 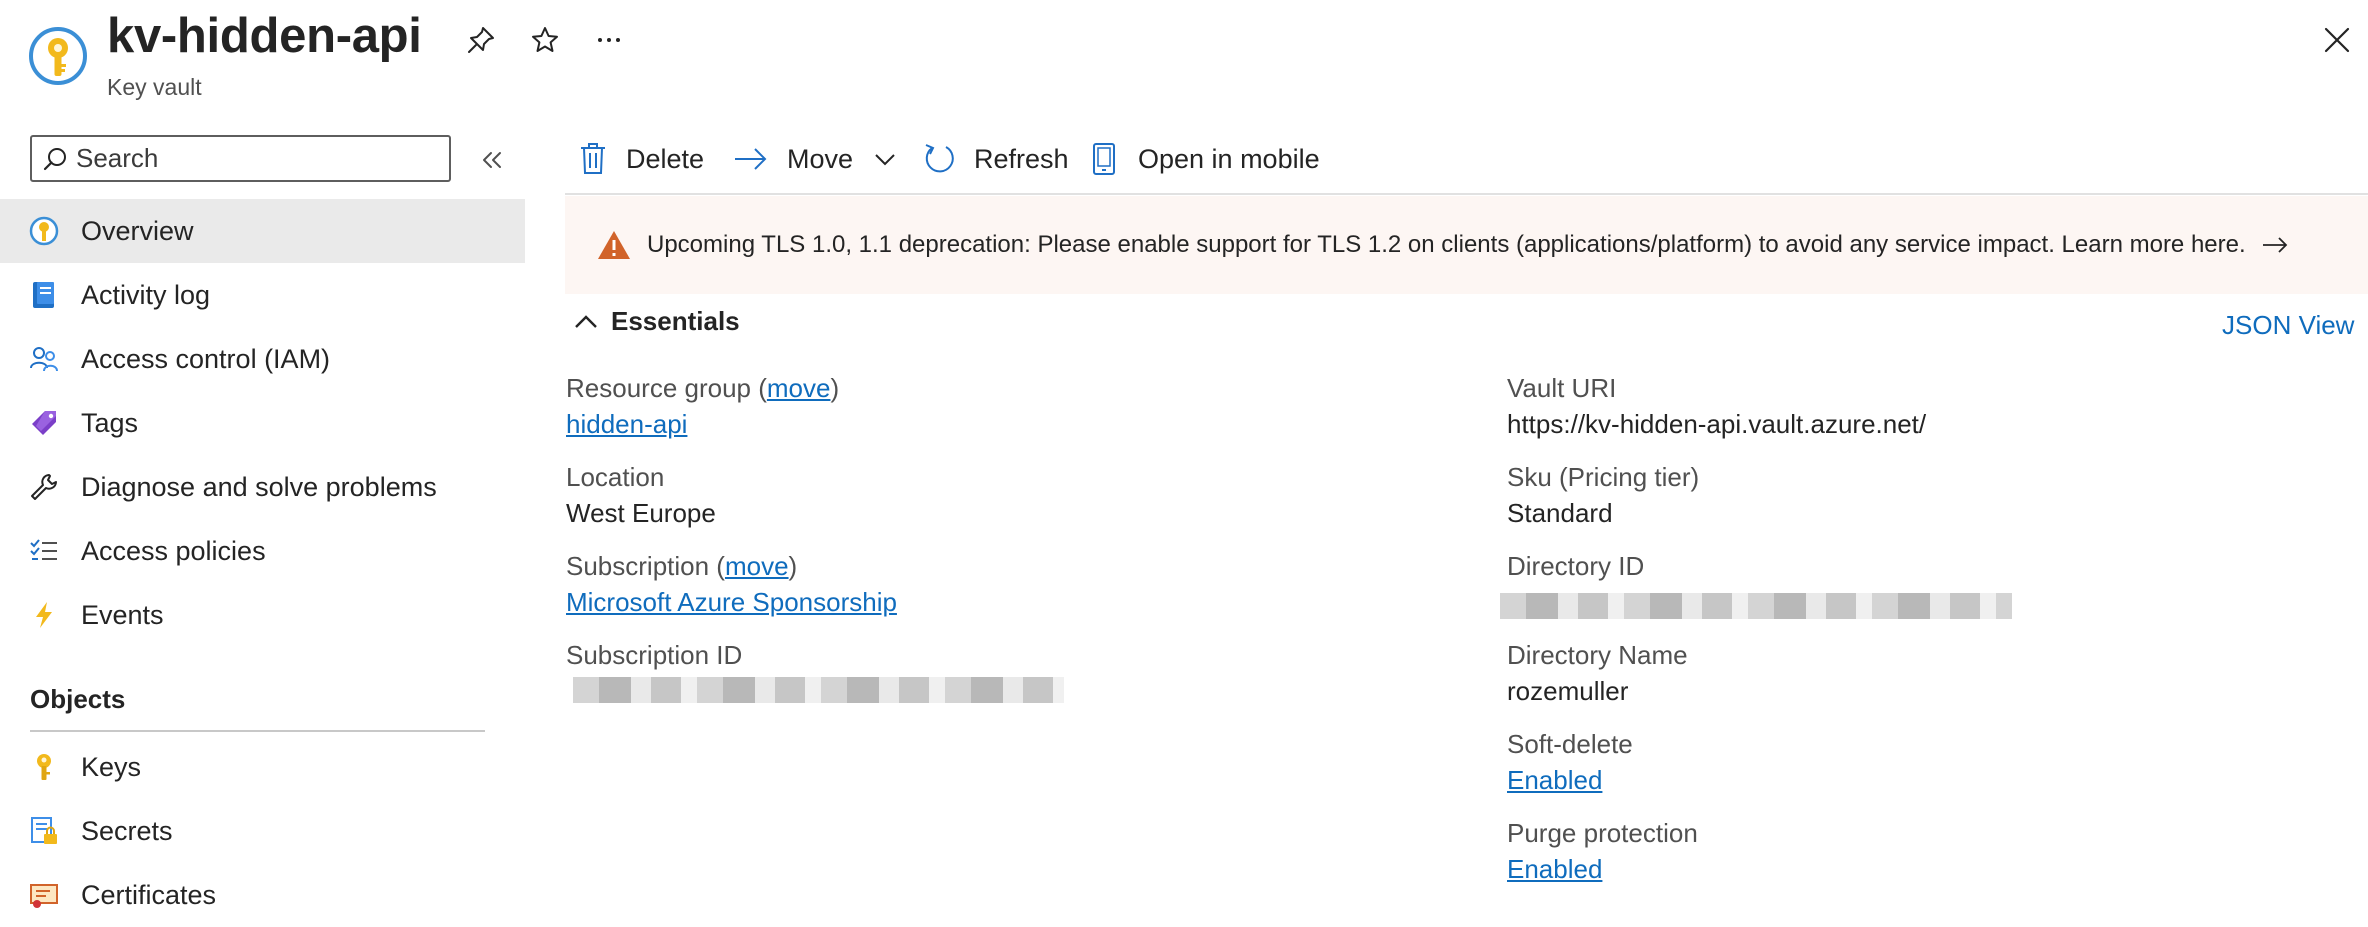 What do you see at coordinates (110, 422) in the screenshot?
I see `sidebar-item-label: Tags` at bounding box center [110, 422].